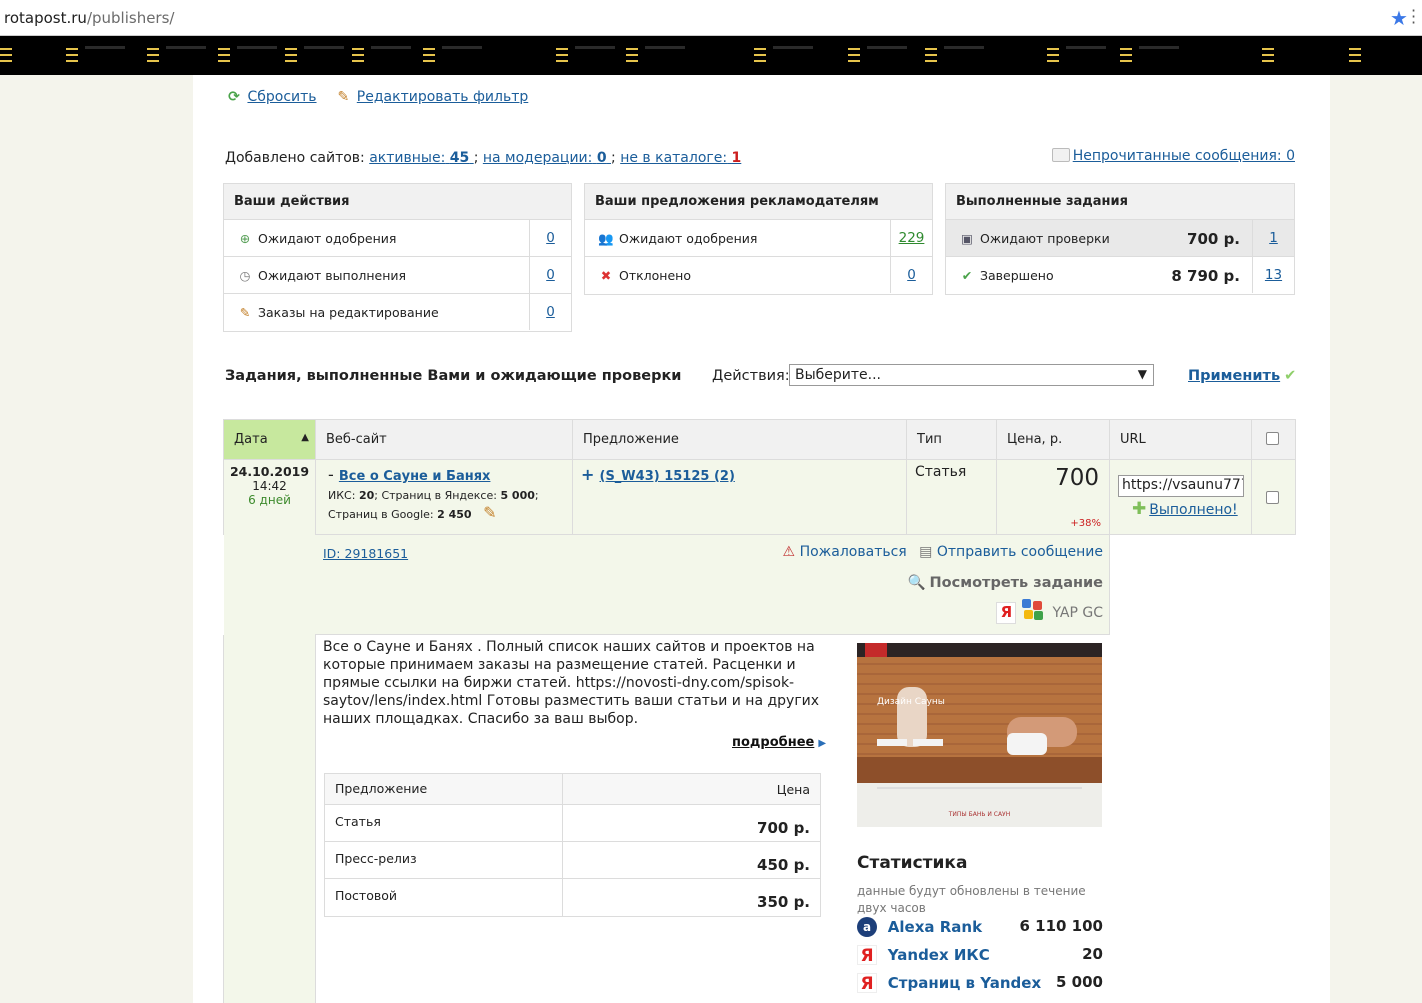  What do you see at coordinates (397, 202) in the screenshot?
I see `box-title: Ваши действия` at bounding box center [397, 202].